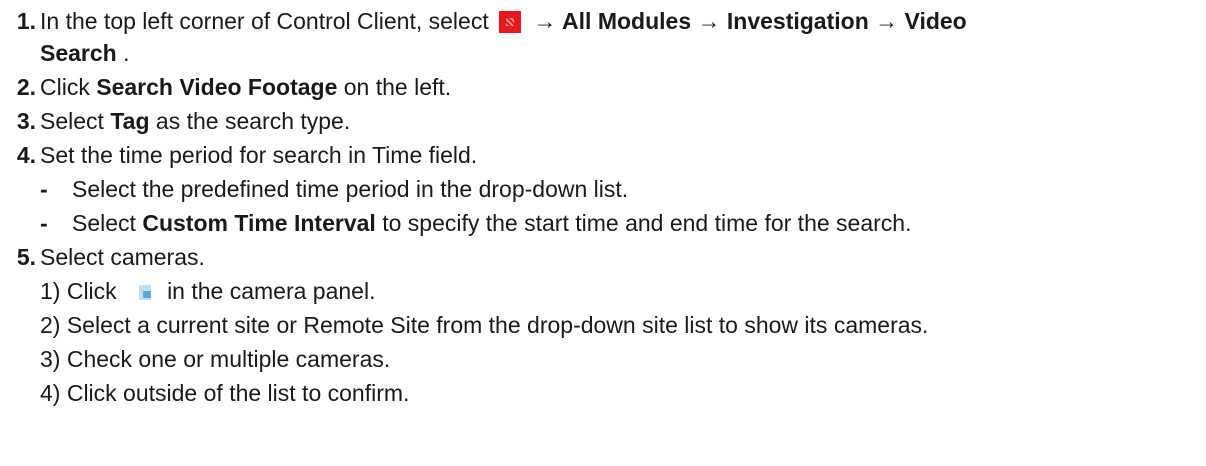  Describe the element at coordinates (26, 121) in the screenshot. I see `step-number: 3.` at that location.